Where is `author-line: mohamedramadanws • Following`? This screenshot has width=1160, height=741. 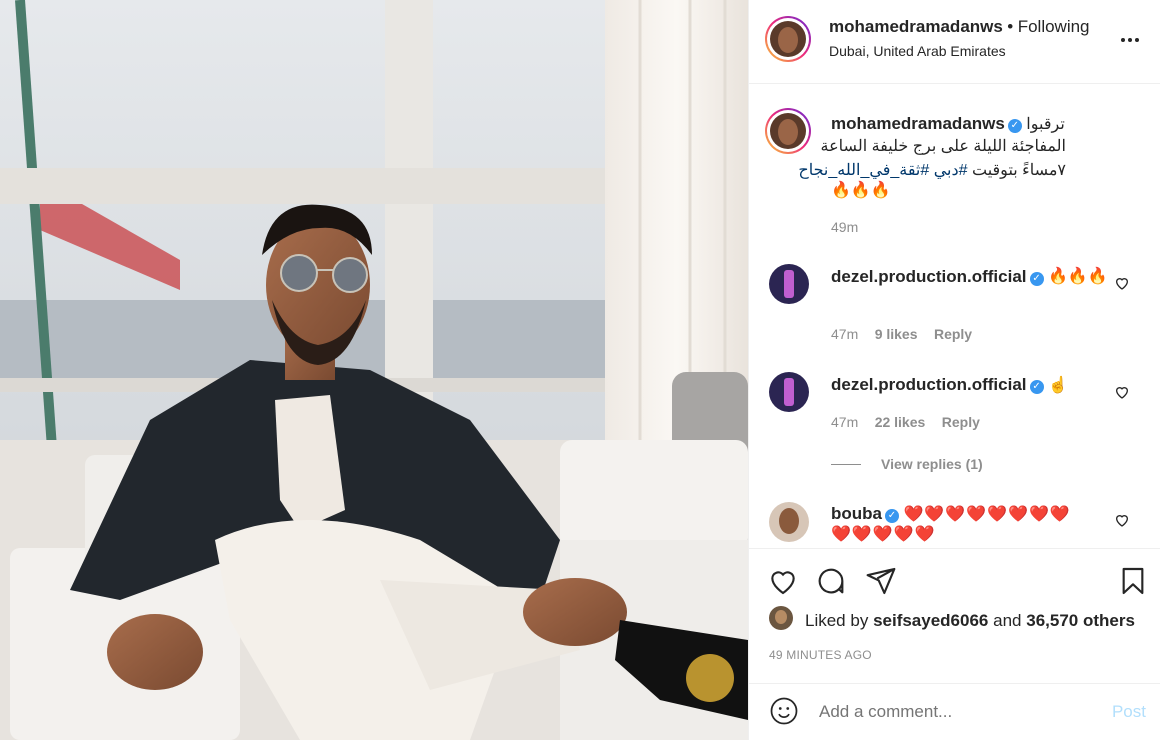 author-line: mohamedramadanws • Following is located at coordinates (959, 27).